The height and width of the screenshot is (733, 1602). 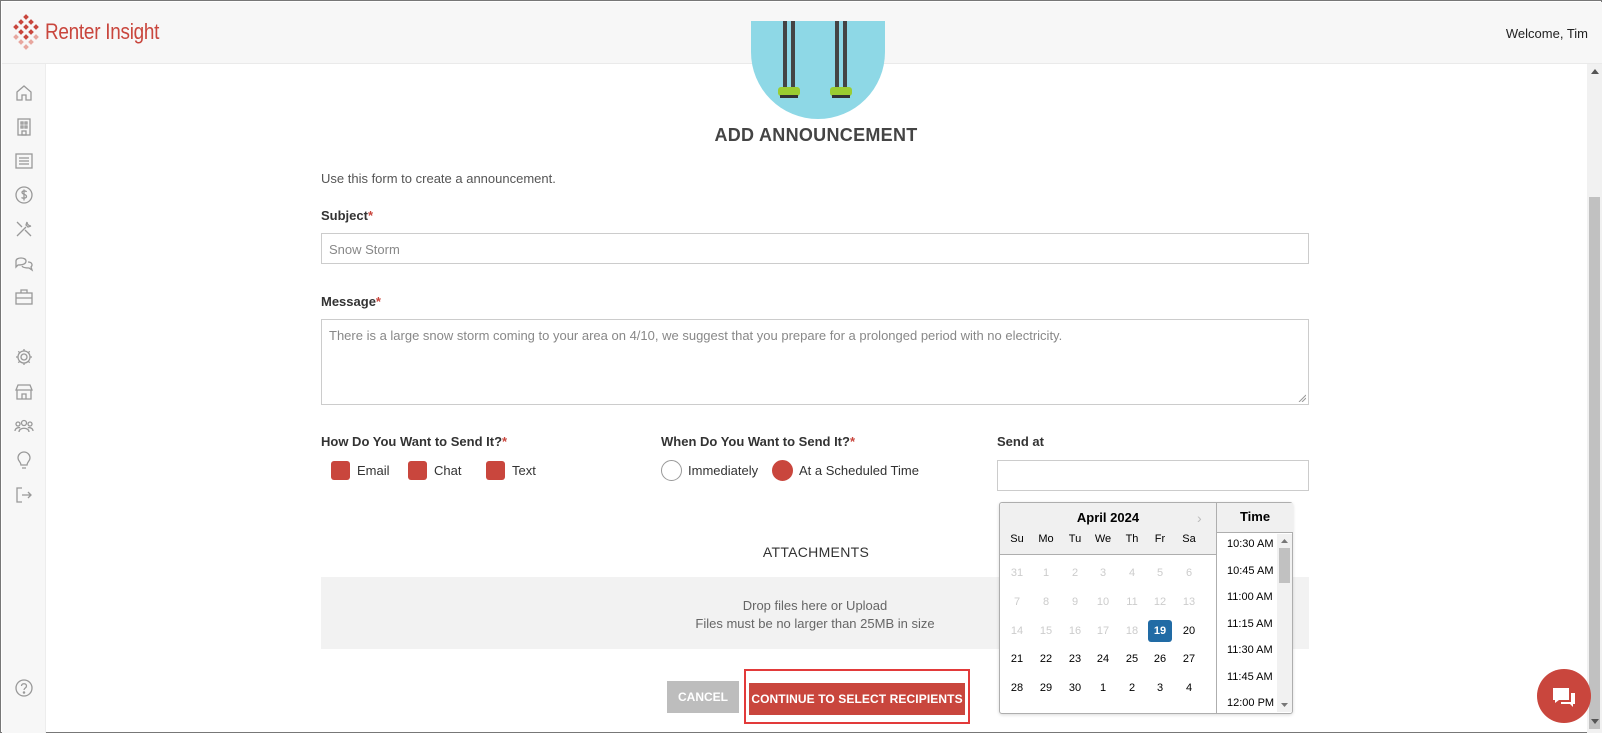 What do you see at coordinates (1160, 631) in the screenshot?
I see `calendar-day-selected: 19` at bounding box center [1160, 631].